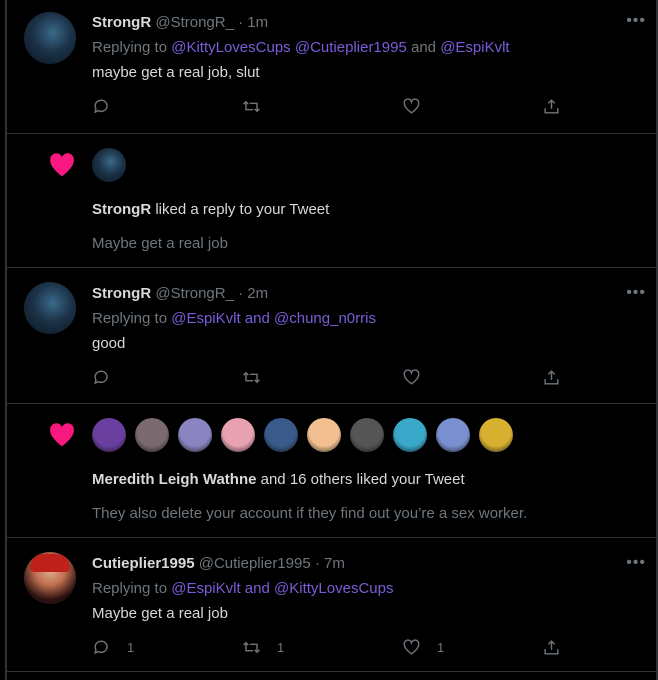  I want to click on like-button: 1, so click(423, 647).